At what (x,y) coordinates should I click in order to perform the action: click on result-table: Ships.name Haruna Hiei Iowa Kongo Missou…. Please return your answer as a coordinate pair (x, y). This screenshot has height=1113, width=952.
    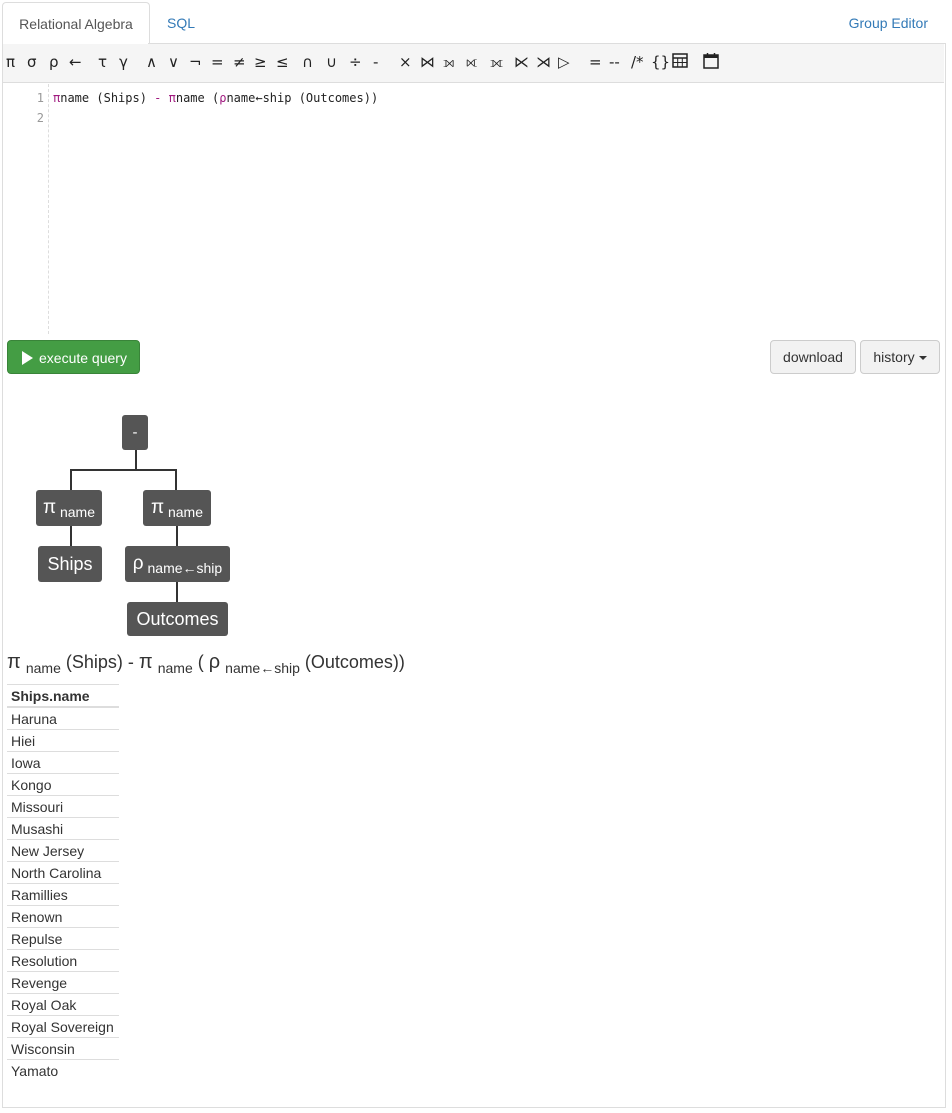
    Looking at the image, I should click on (63, 882).